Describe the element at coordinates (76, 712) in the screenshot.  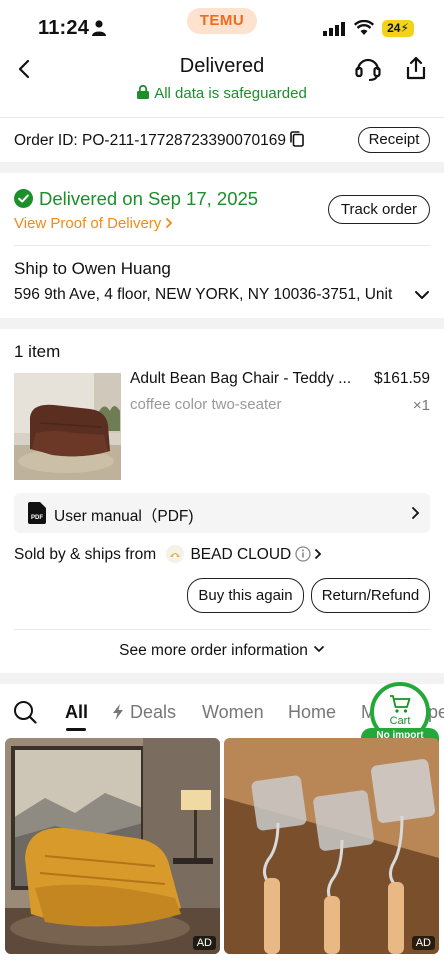
I see `tab-all: All` at that location.